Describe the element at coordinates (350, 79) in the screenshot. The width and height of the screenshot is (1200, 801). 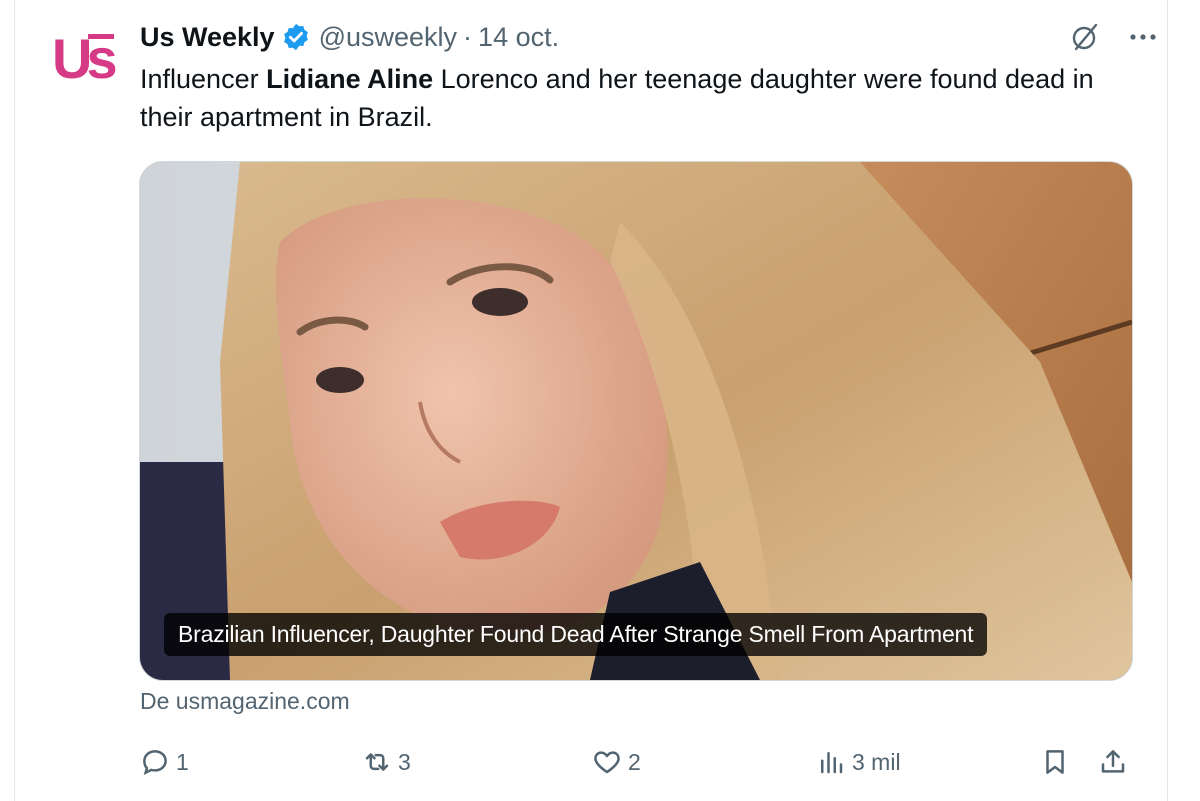
I see `tweet-text-bold-name: Lidiane Aline` at that location.